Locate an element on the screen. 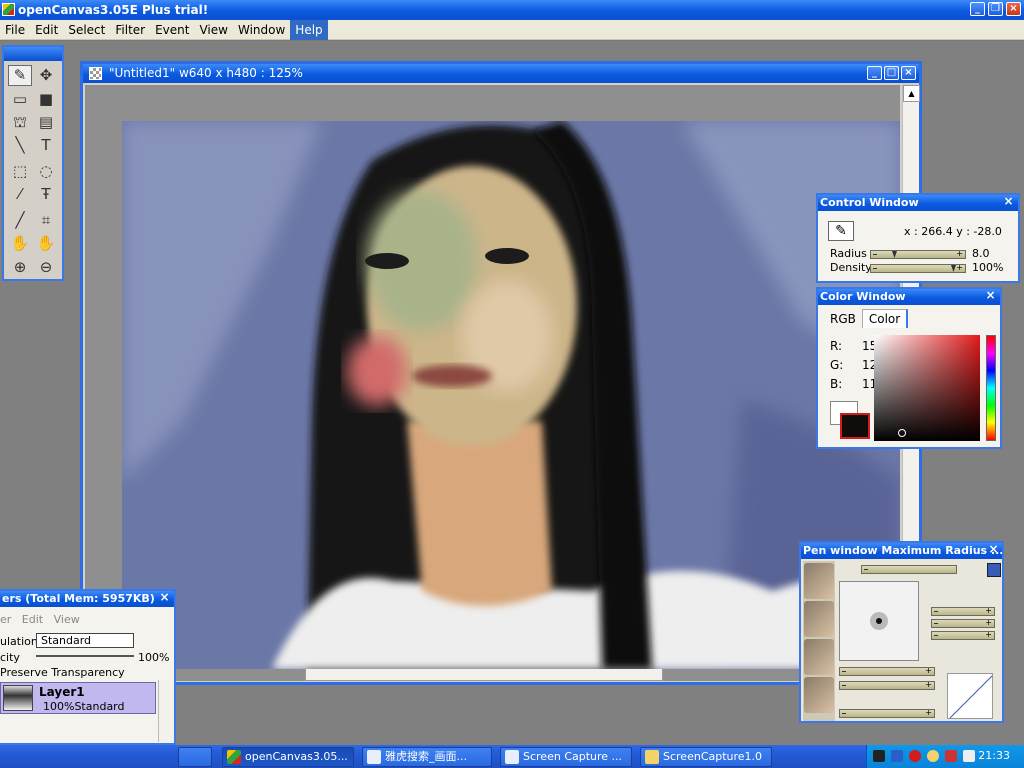  density-slider: + is located at coordinates (918, 268).